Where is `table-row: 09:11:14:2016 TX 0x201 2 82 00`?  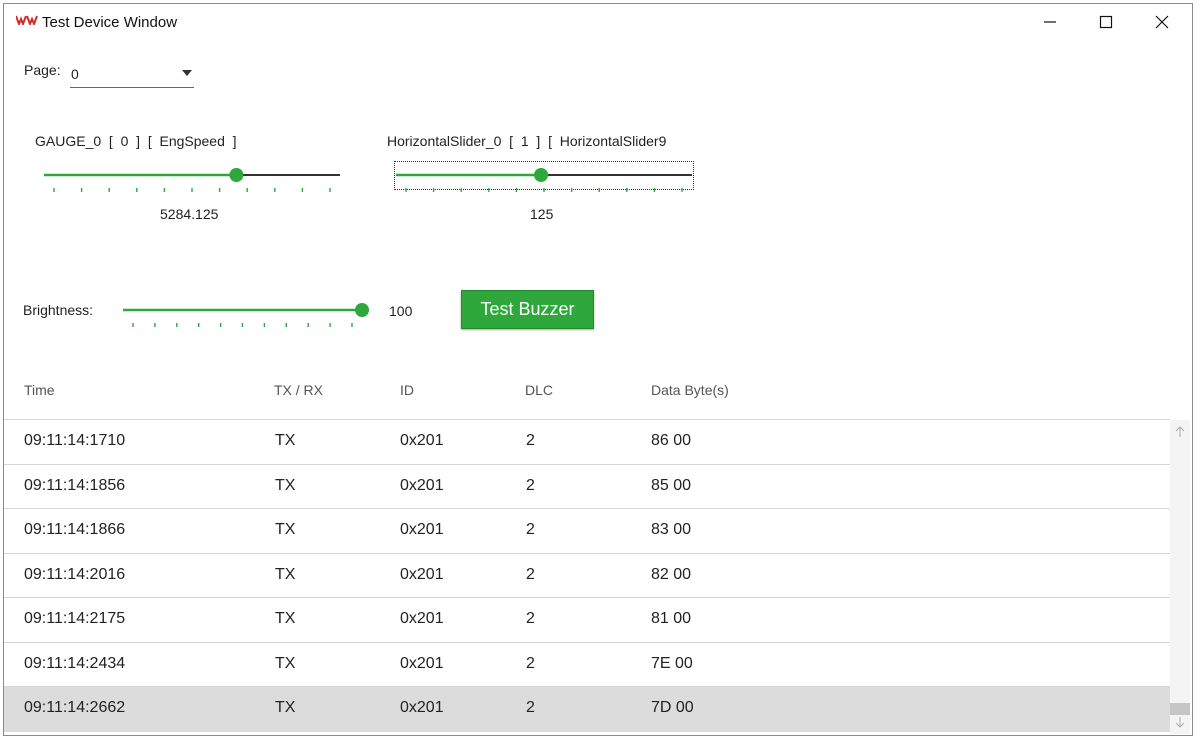 table-row: 09:11:14:2016 TX 0x201 2 82 00 is located at coordinates (587, 576).